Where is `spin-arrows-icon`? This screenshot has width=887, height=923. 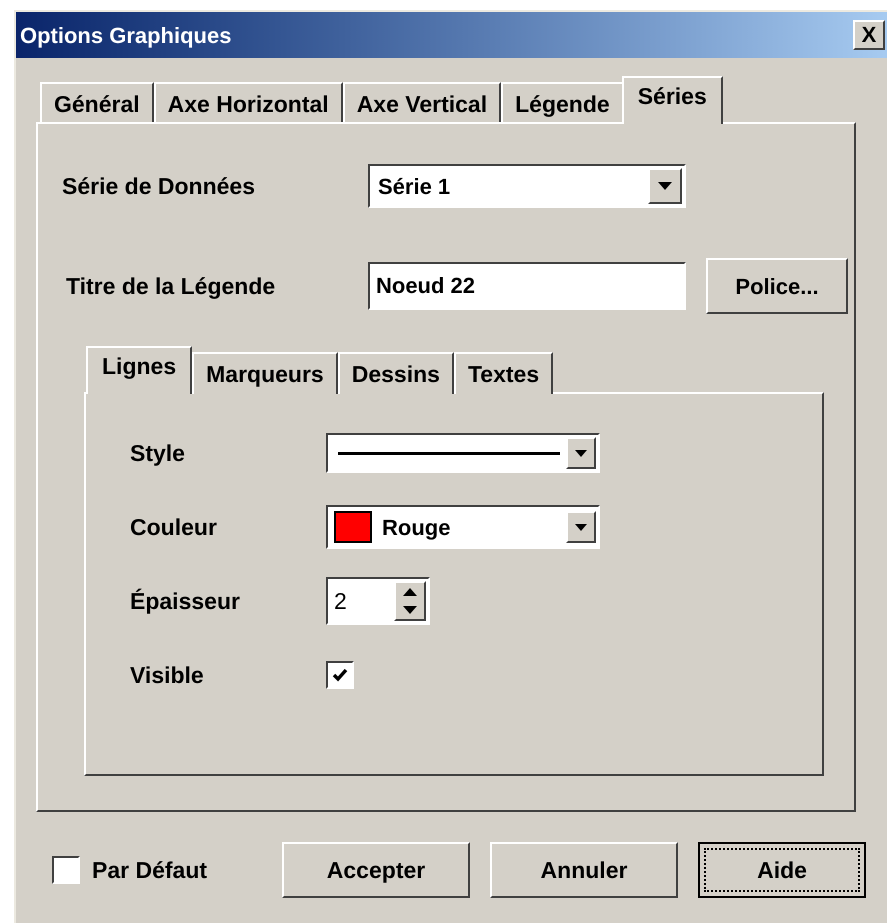
spin-arrows-icon is located at coordinates (410, 601).